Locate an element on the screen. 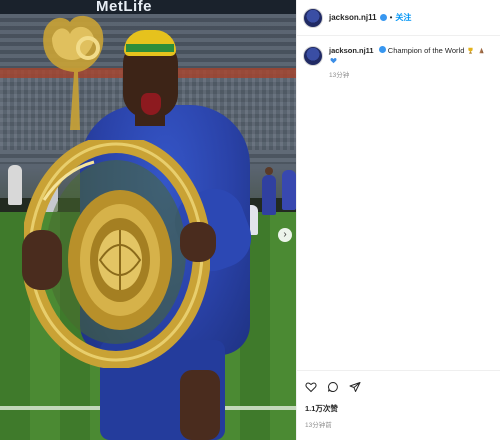 This screenshot has width=500, height=440. carousel-next-button: › is located at coordinates (285, 235).